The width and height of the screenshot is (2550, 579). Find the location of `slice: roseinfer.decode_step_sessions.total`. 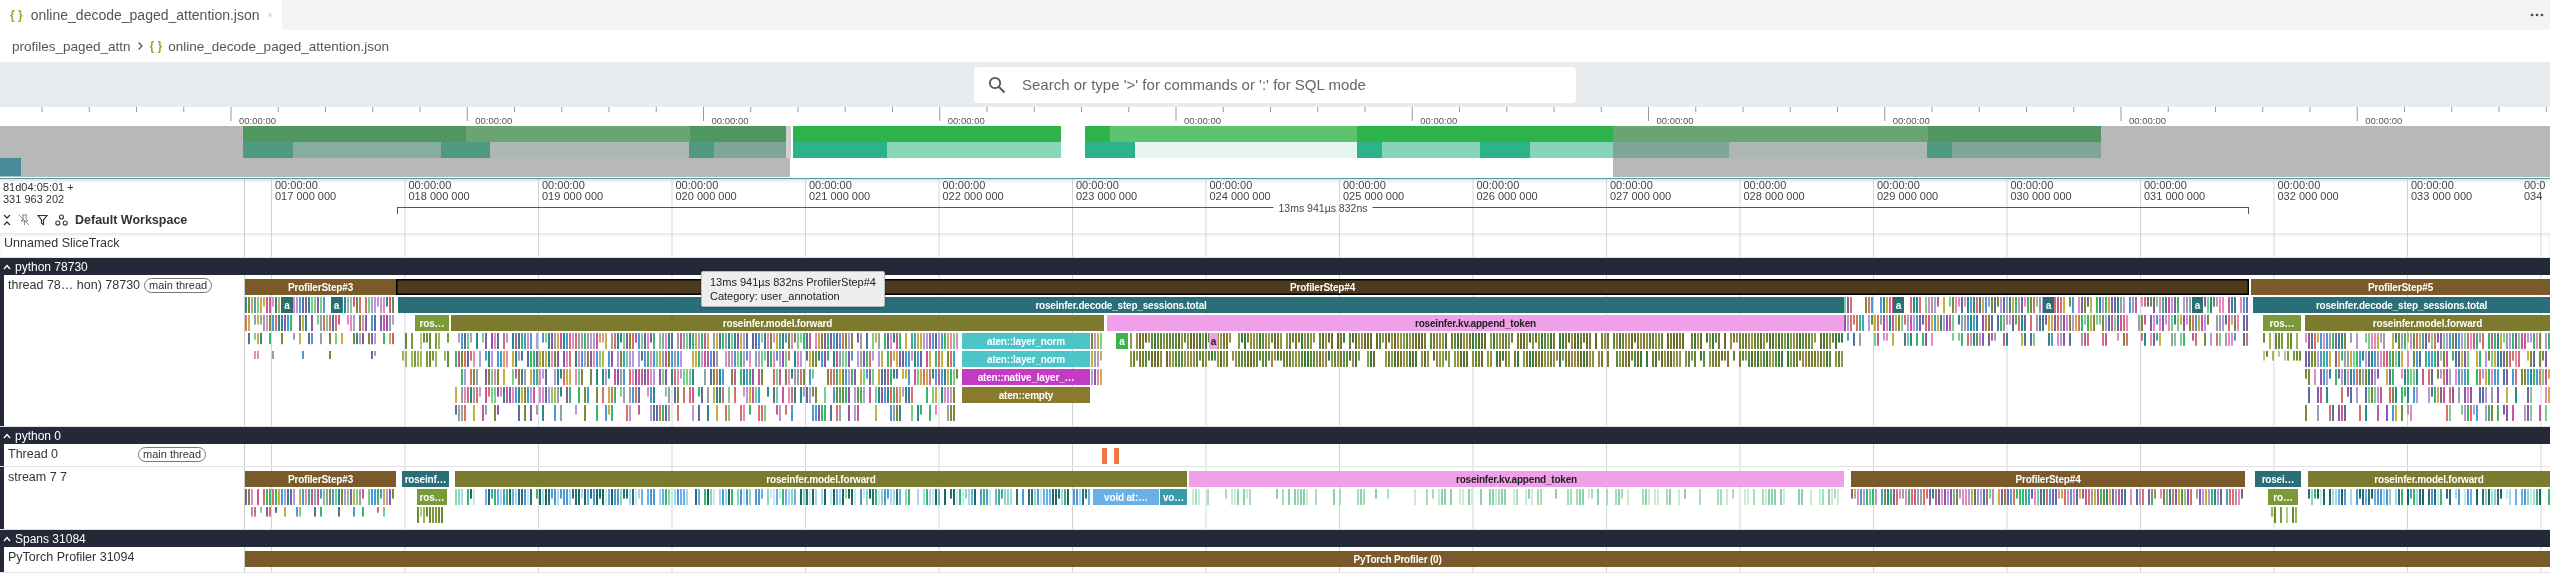

slice: roseinfer.decode_step_sessions.total is located at coordinates (2401, 305).